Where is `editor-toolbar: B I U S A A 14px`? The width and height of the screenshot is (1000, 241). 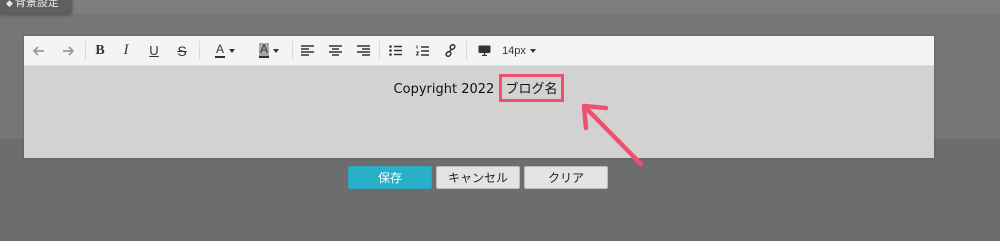
editor-toolbar: B I U S A A 14px is located at coordinates (479, 51).